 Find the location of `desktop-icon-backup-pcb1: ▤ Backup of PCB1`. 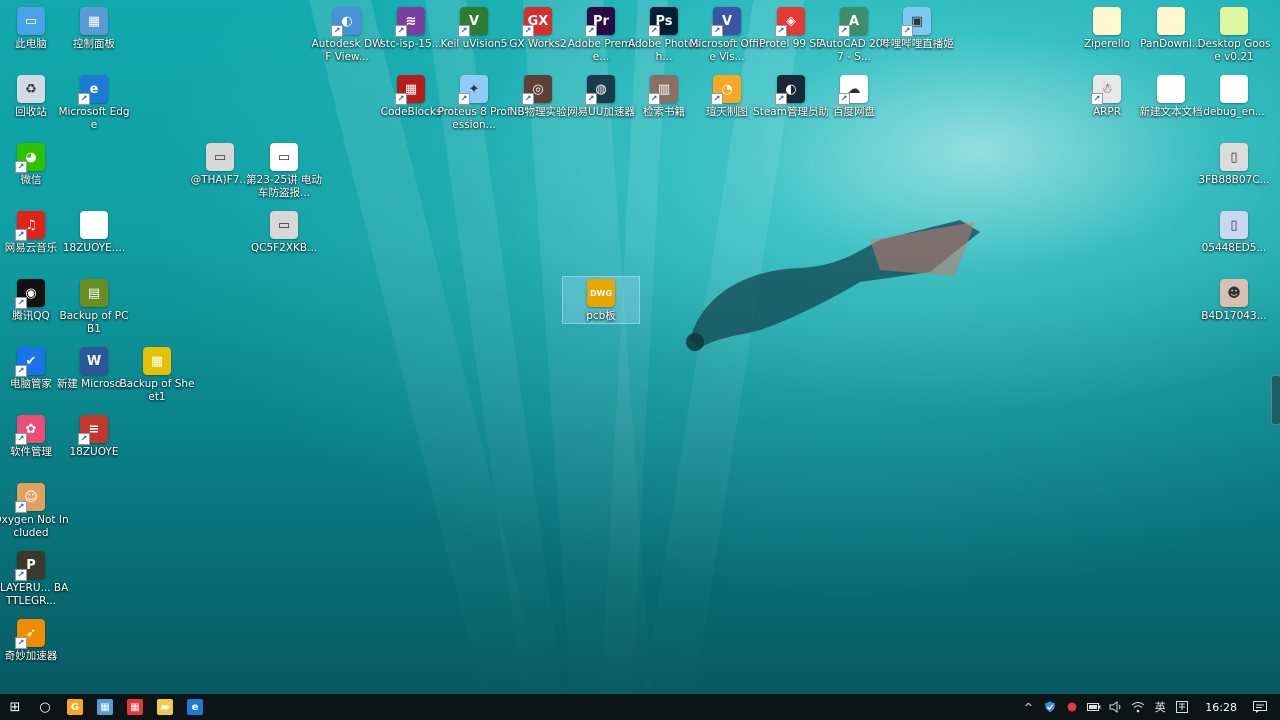

desktop-icon-backup-pcb1: ▤ Backup of PCB1 is located at coordinates (94, 306).